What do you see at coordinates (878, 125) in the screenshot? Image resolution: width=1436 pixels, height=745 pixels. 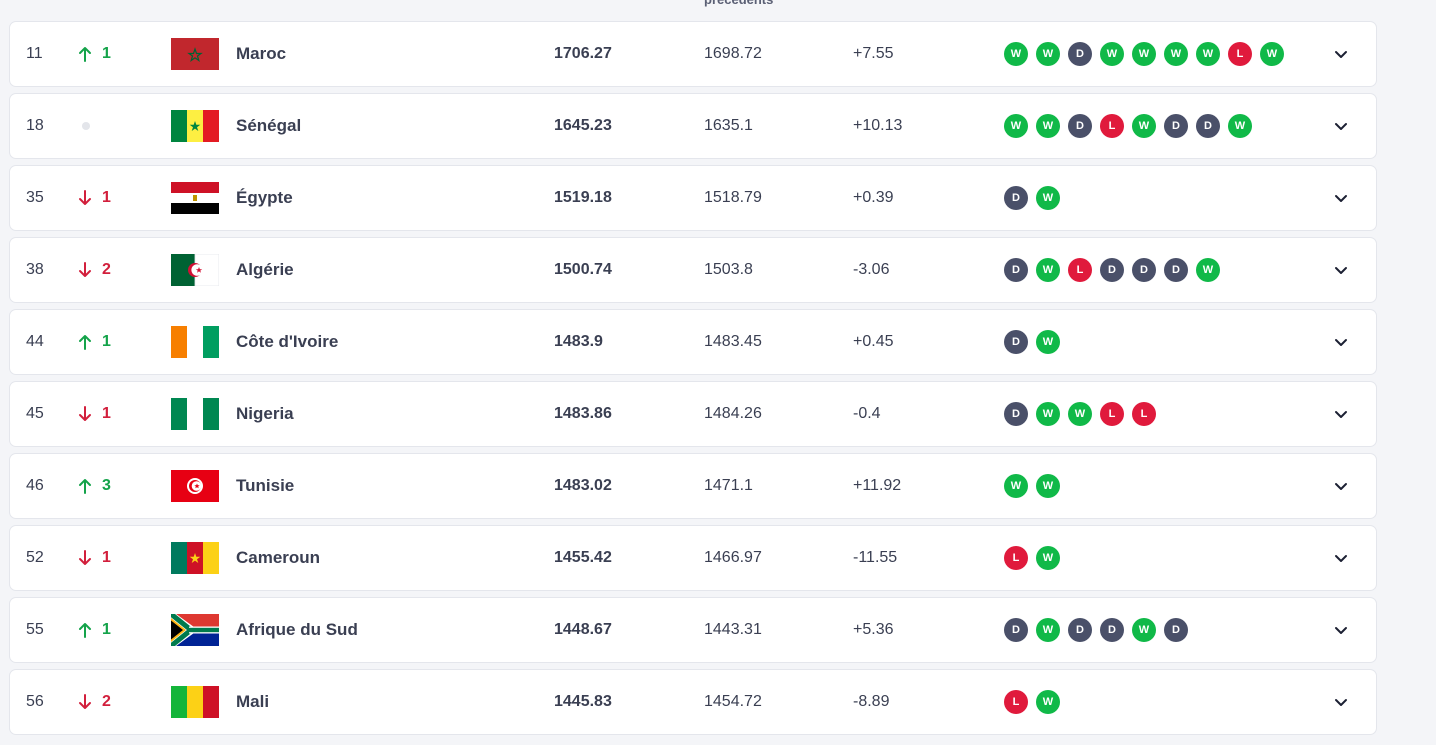 I see `points-difference: +10.13` at bounding box center [878, 125].